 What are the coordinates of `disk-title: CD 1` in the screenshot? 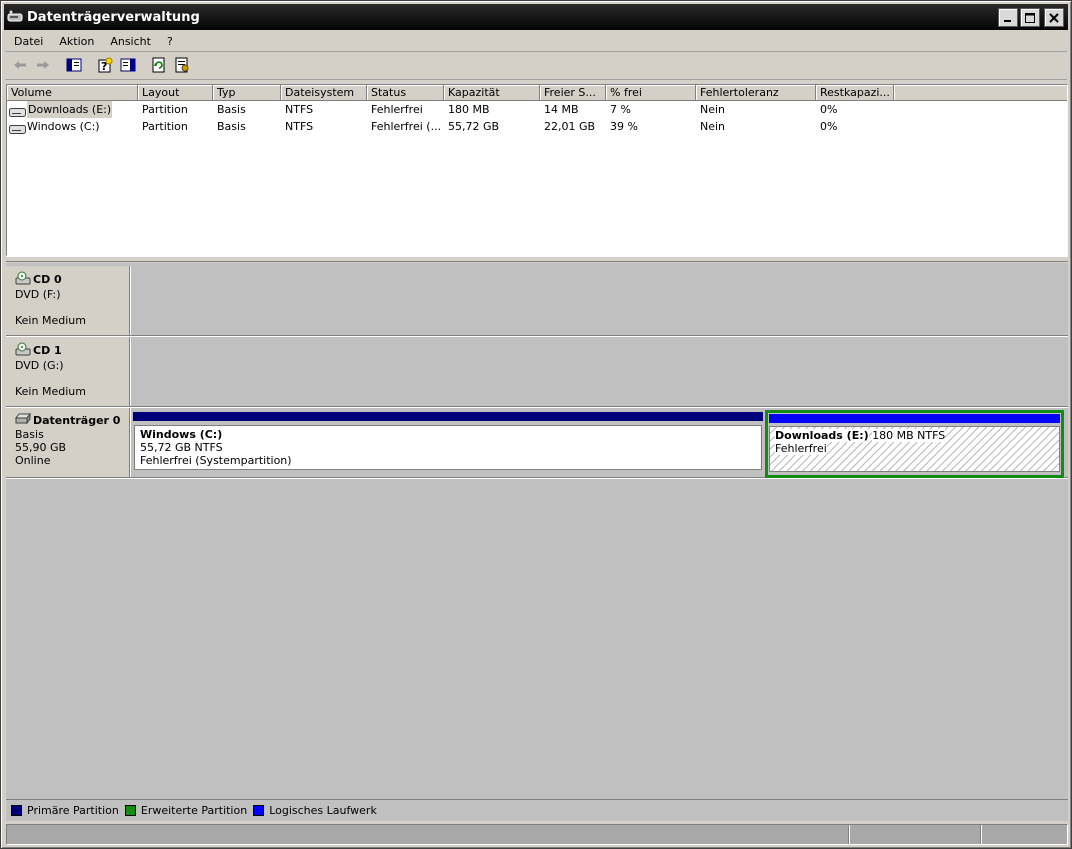 It's located at (47, 350).